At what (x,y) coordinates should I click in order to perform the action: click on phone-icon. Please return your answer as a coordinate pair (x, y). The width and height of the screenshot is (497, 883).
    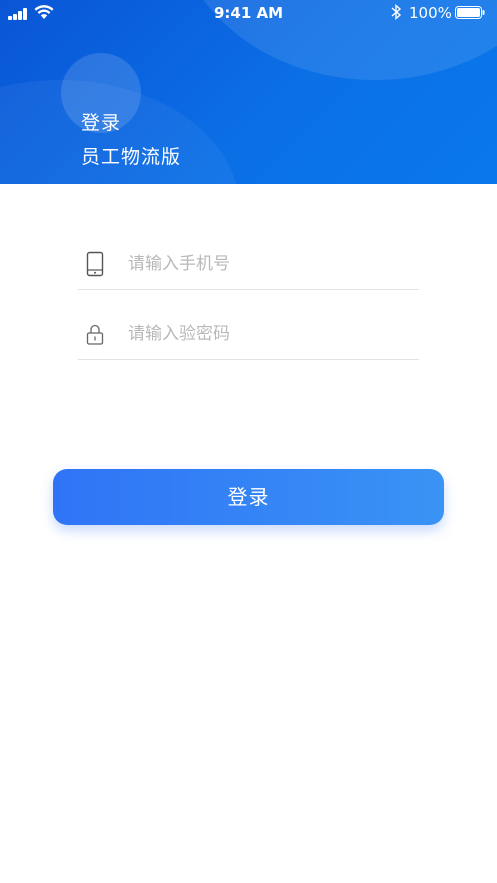
    Looking at the image, I should click on (95, 264).